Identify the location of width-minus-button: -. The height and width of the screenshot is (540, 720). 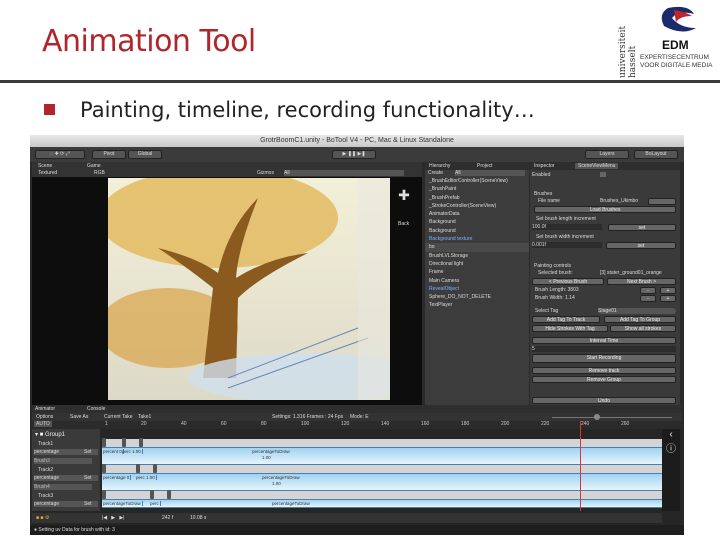
(648, 298).